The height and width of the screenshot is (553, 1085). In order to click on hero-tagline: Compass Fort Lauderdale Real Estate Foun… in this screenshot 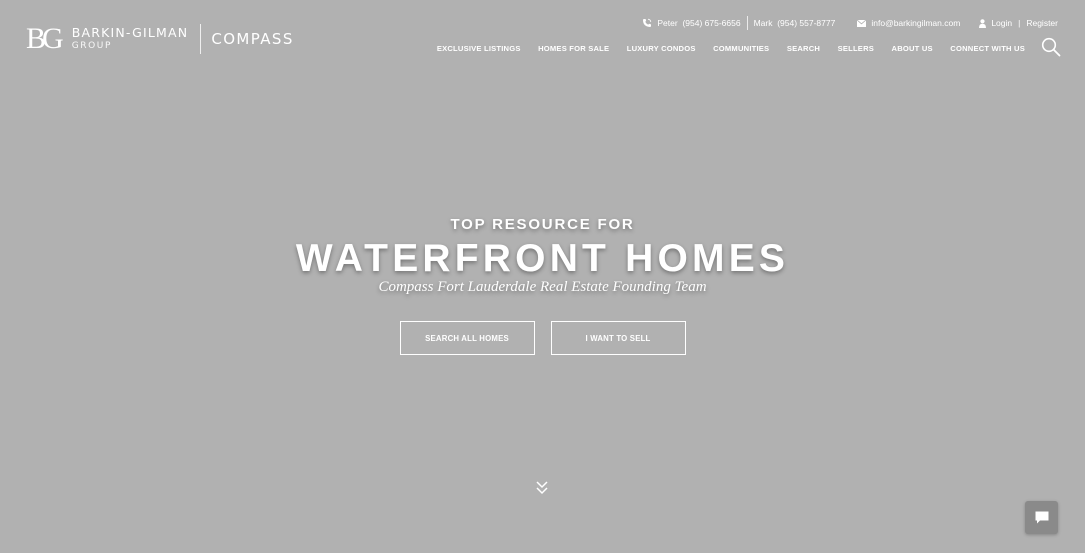, I will do `click(542, 287)`.